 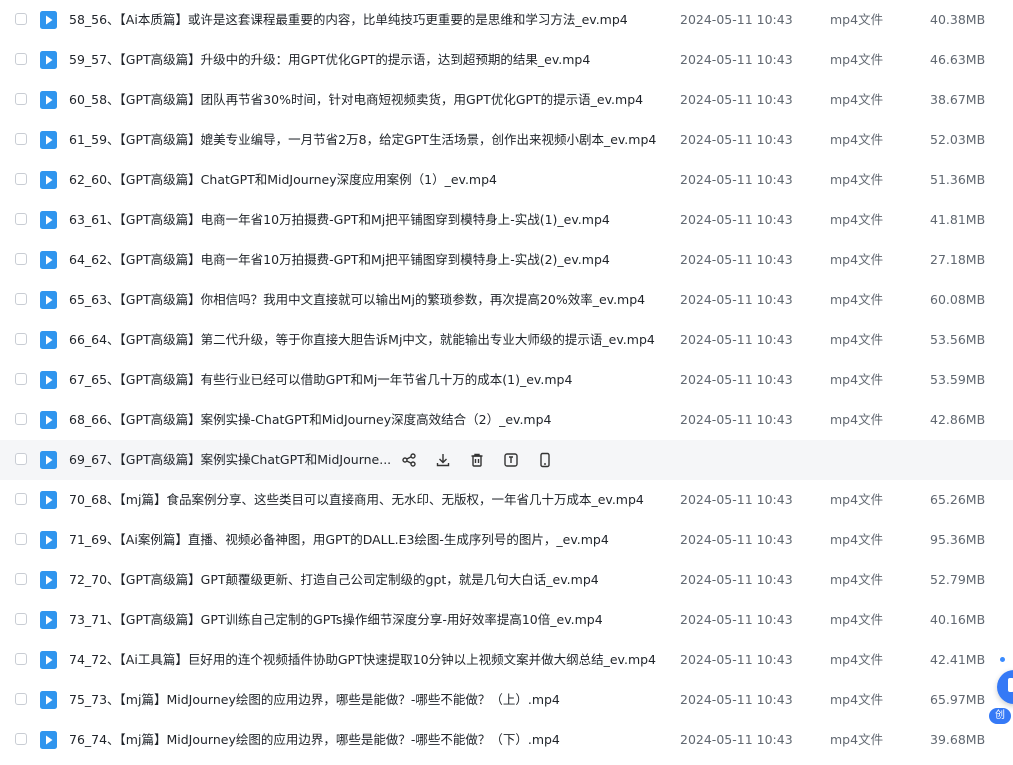 I want to click on file-size: 65.26MB, so click(x=958, y=499).